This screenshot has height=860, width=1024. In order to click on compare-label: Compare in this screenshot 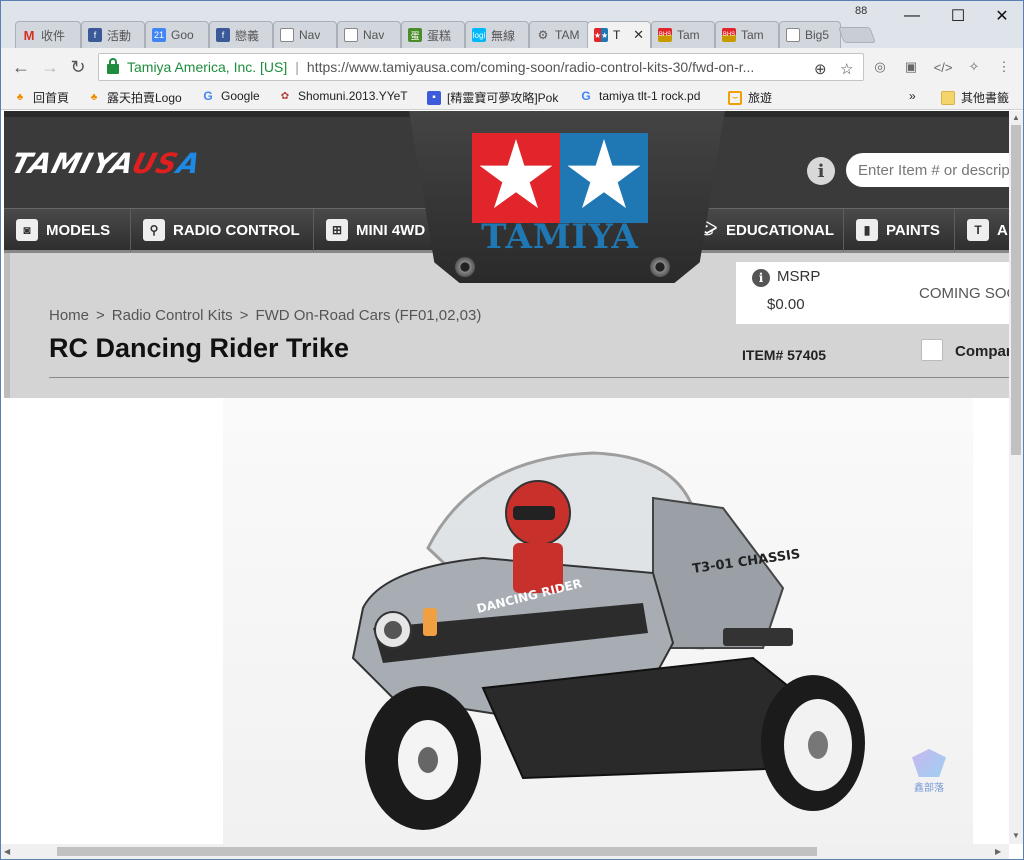, I will do `click(982, 351)`.